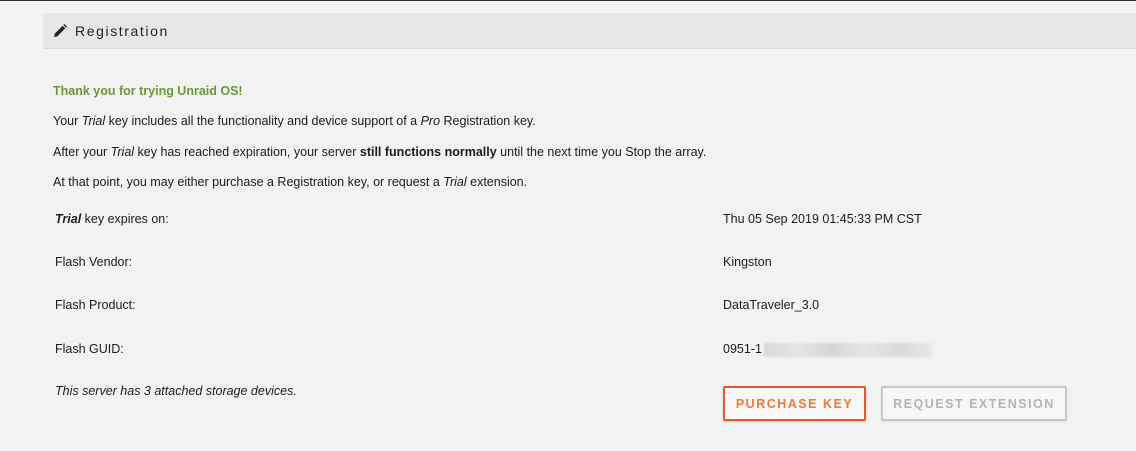  Describe the element at coordinates (747, 262) in the screenshot. I see `flash-vendor-value: Kingston` at that location.